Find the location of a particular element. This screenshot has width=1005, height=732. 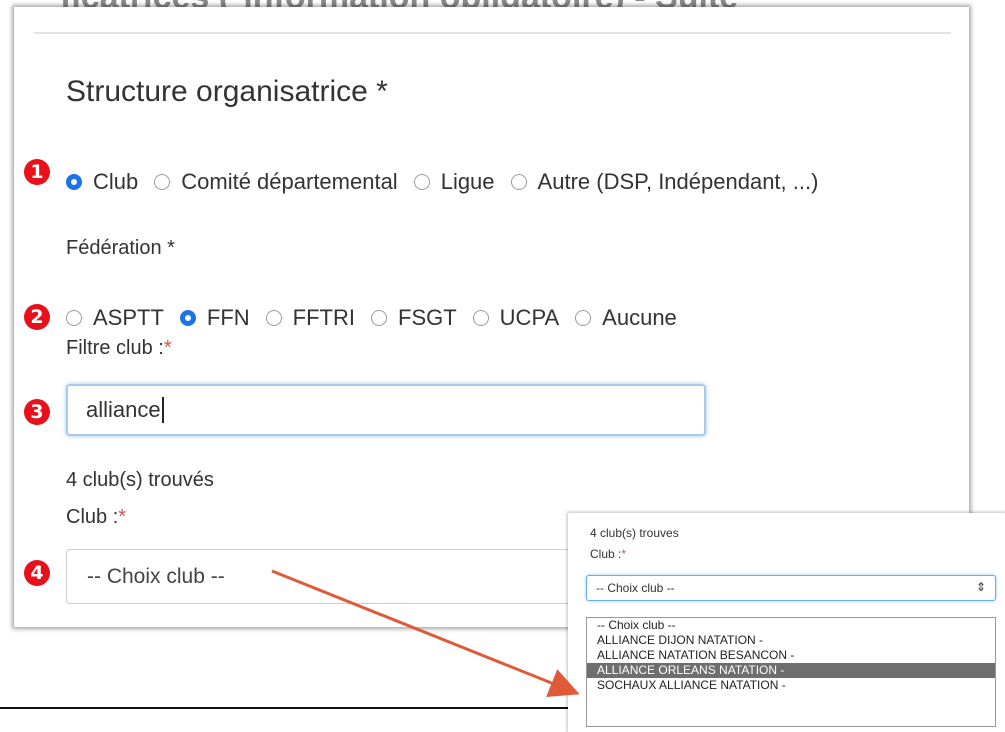

radio-label: FSGT is located at coordinates (427, 317).